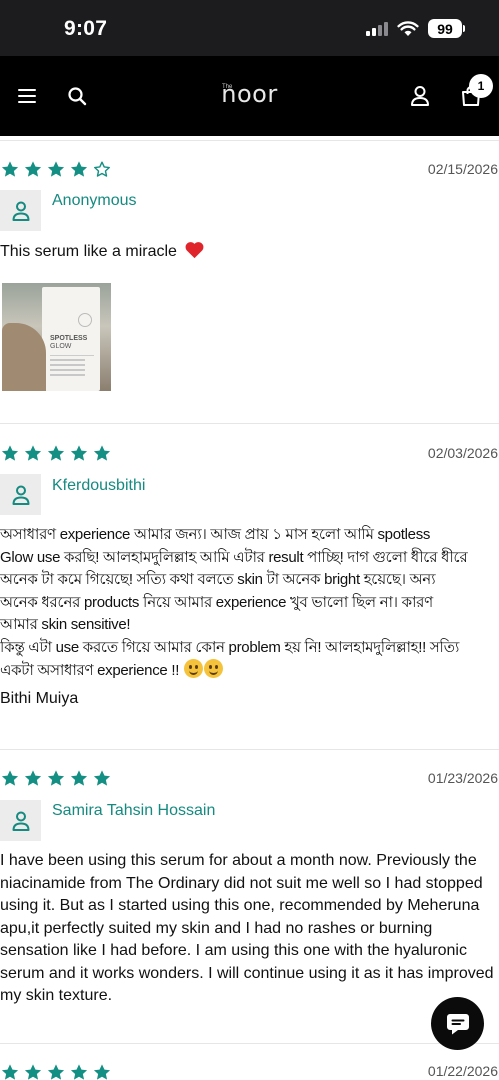  What do you see at coordinates (227, 87) in the screenshot?
I see `logo-small-text: The` at bounding box center [227, 87].